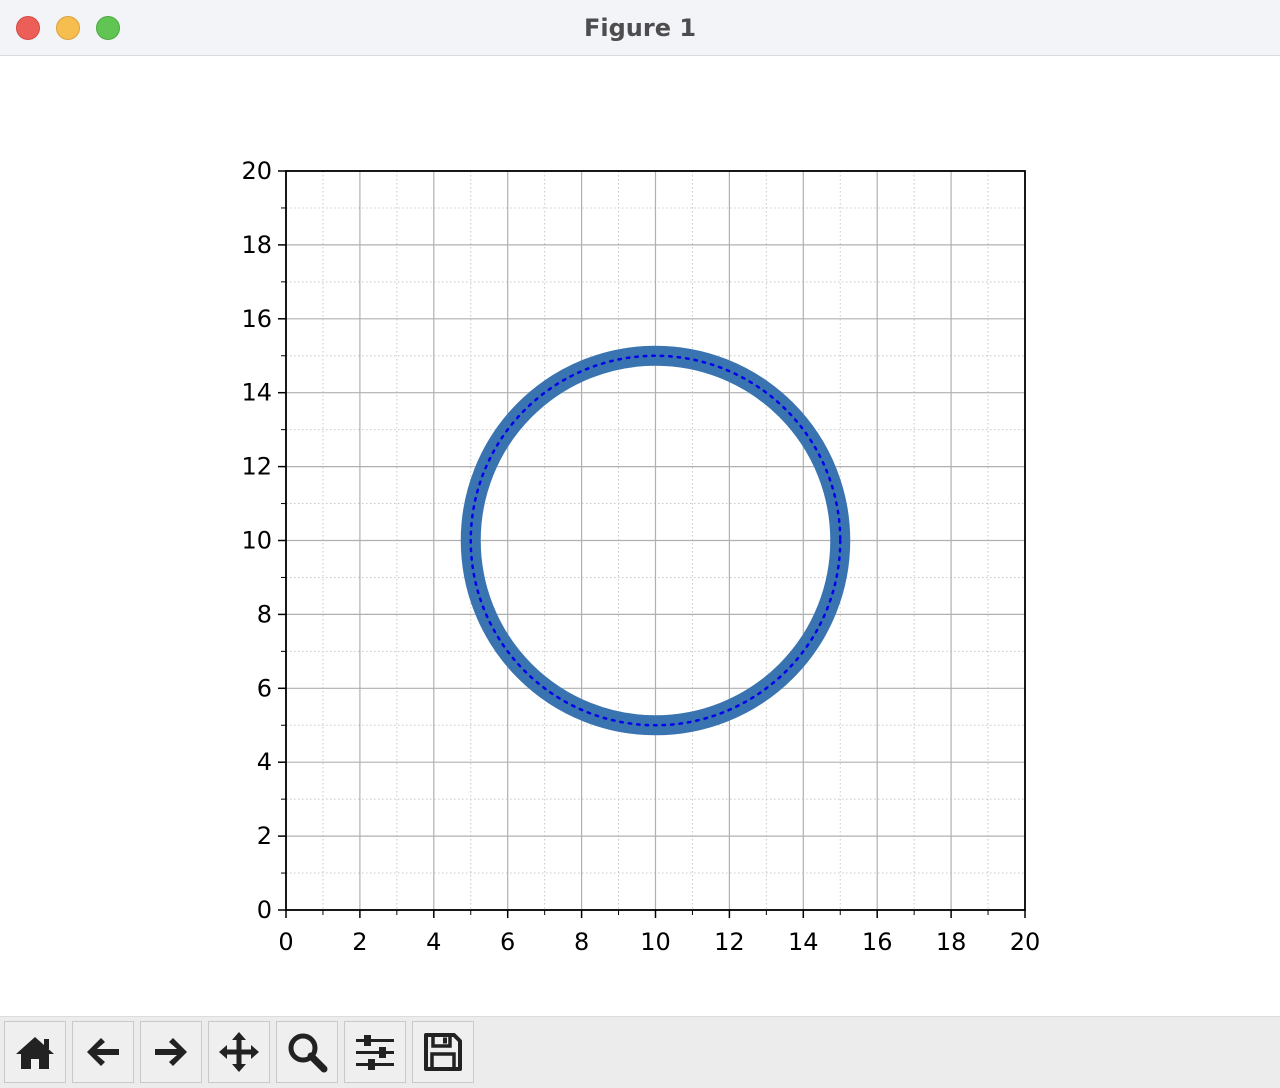 The image size is (1280, 1088). I want to click on x-tick-label: 16, so click(877, 942).